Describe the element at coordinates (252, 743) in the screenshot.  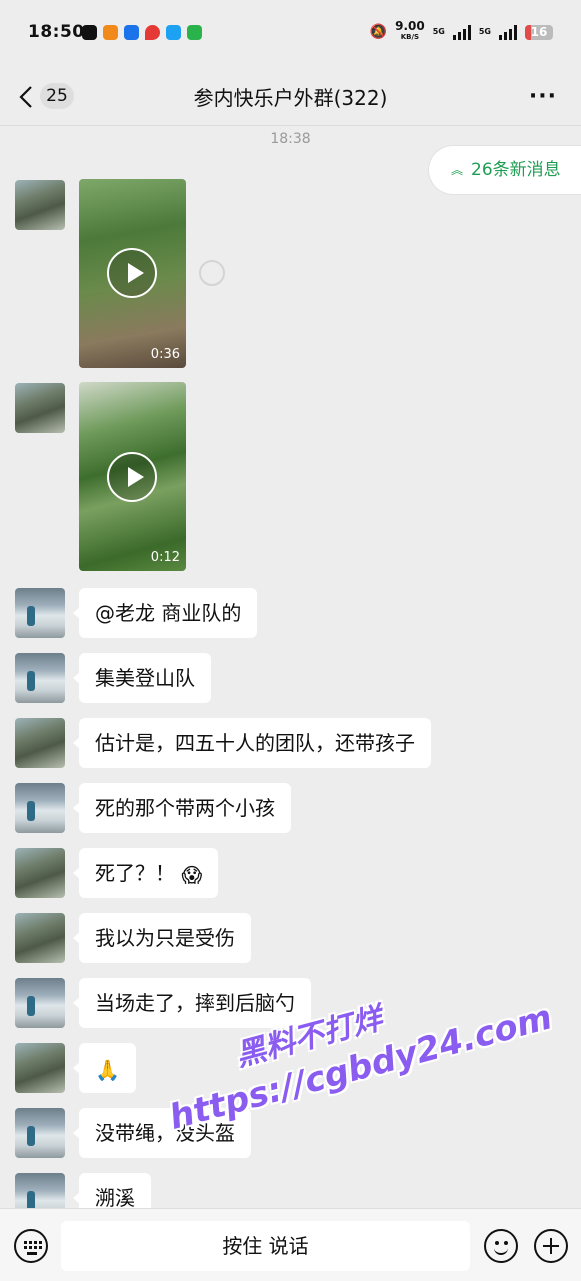
I see `text-message-bubble: 估计是，四五十人的团队，还带孩子` at that location.